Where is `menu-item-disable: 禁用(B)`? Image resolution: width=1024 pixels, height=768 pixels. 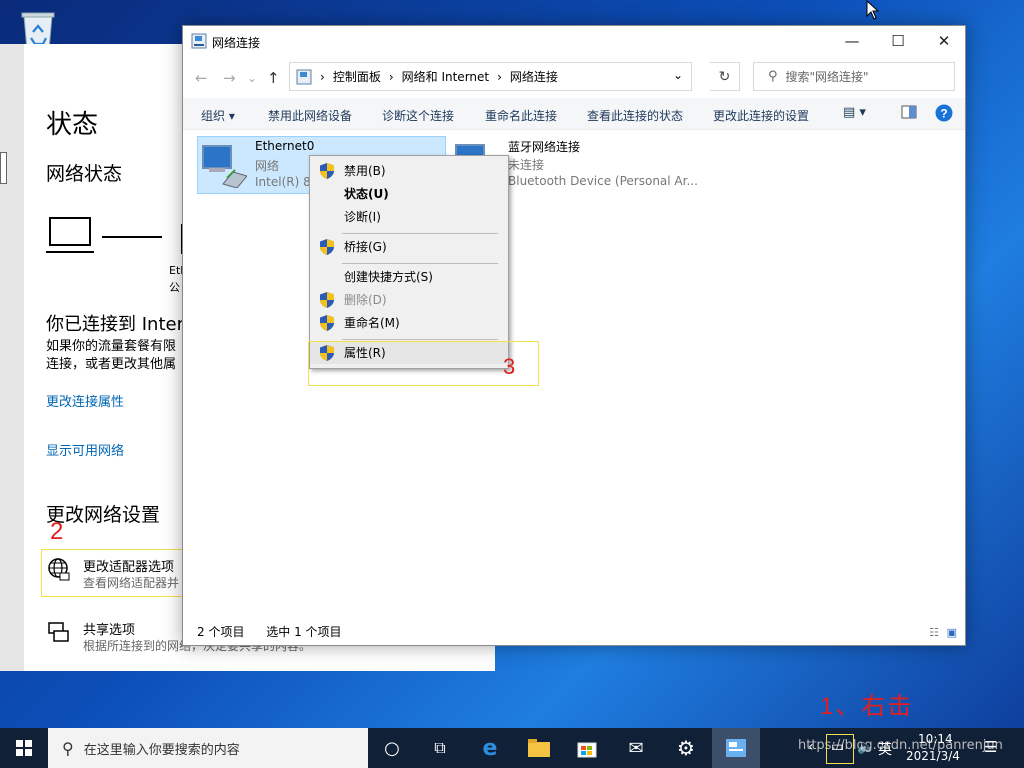 menu-item-disable: 禁用(B) is located at coordinates (409, 171).